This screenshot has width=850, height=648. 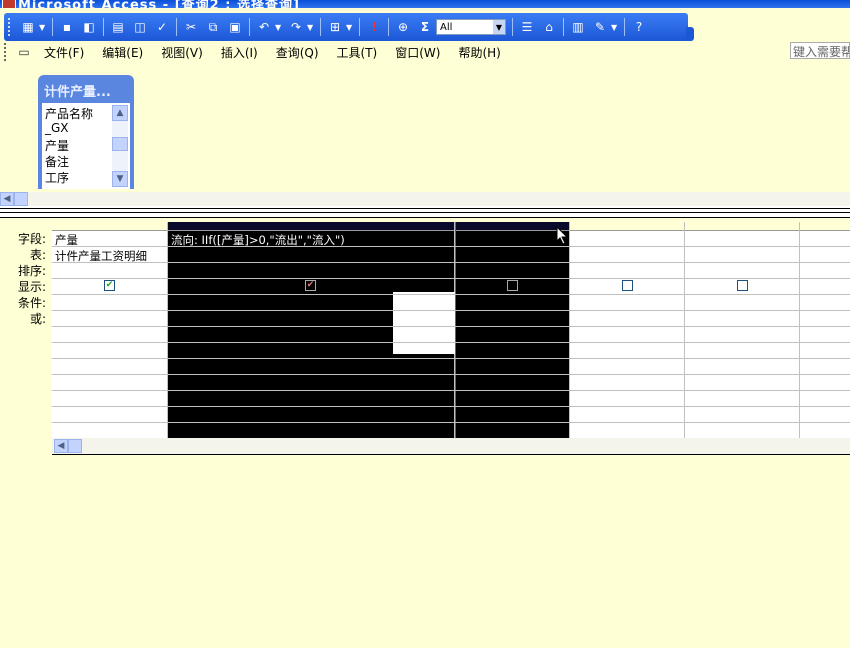 What do you see at coordinates (89, 27) in the screenshot?
I see `search-file-icon: ◧` at bounding box center [89, 27].